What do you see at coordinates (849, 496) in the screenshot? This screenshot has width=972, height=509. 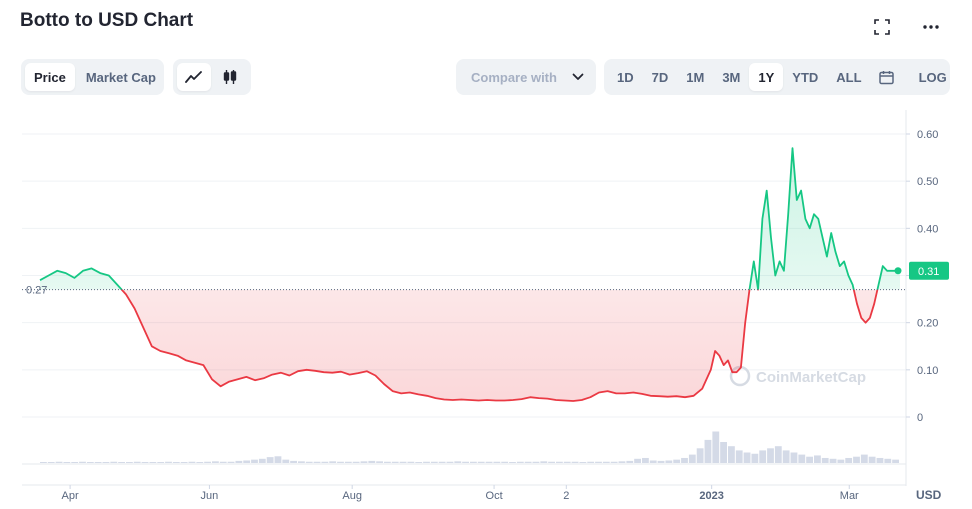 I see `x-tick-label: Mar` at bounding box center [849, 496].